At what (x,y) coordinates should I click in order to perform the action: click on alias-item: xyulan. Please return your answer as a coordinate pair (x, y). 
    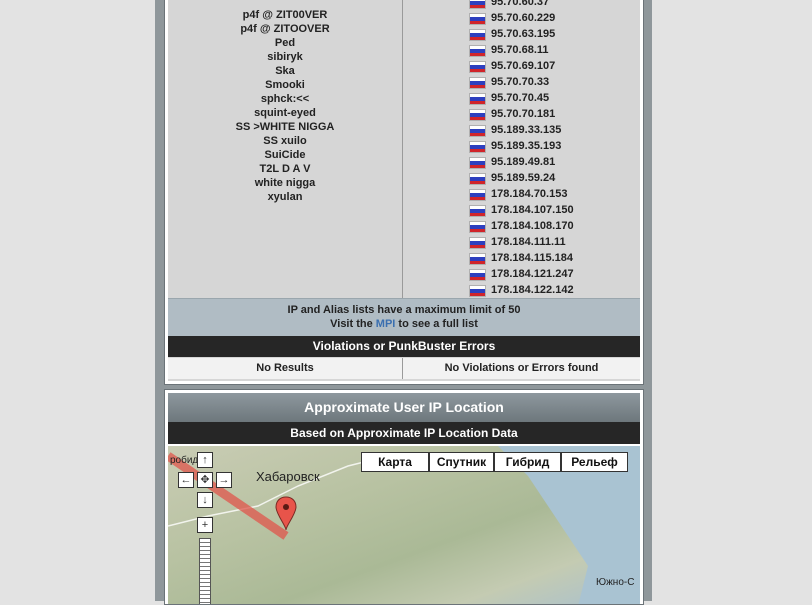
    Looking at the image, I should click on (285, 197).